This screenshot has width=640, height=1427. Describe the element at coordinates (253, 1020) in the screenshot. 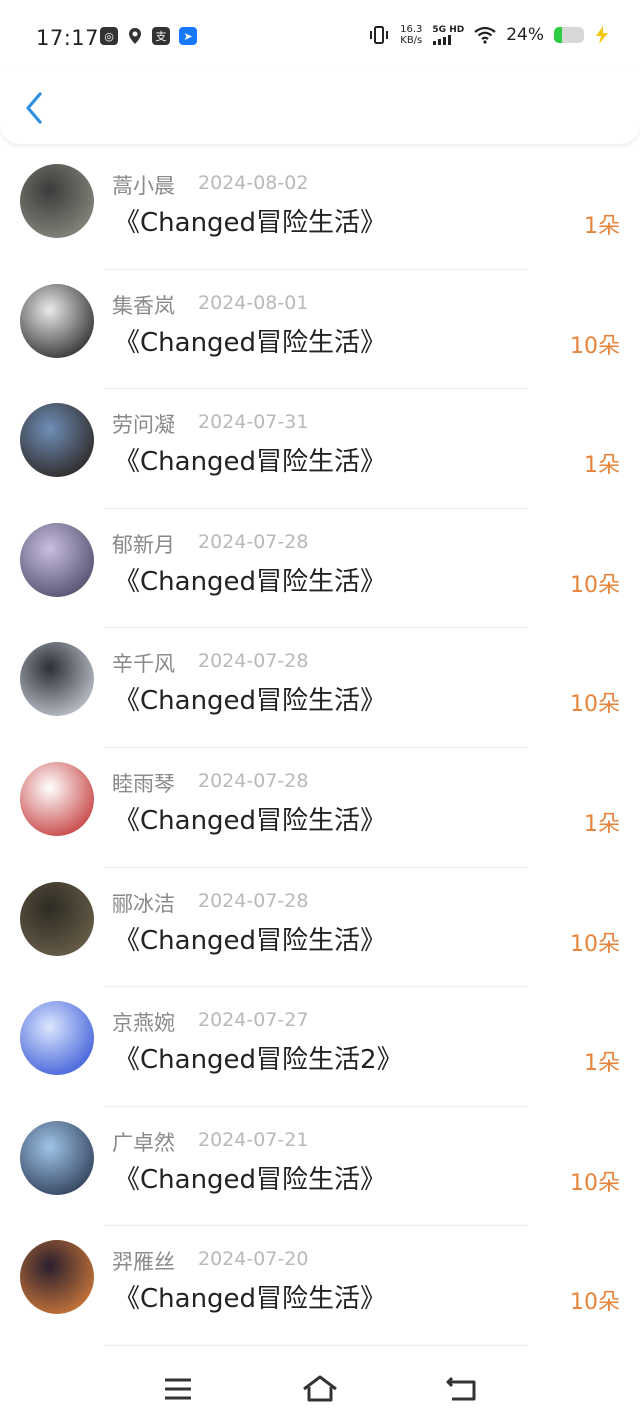

I see `record-date: 2024-07-27` at that location.